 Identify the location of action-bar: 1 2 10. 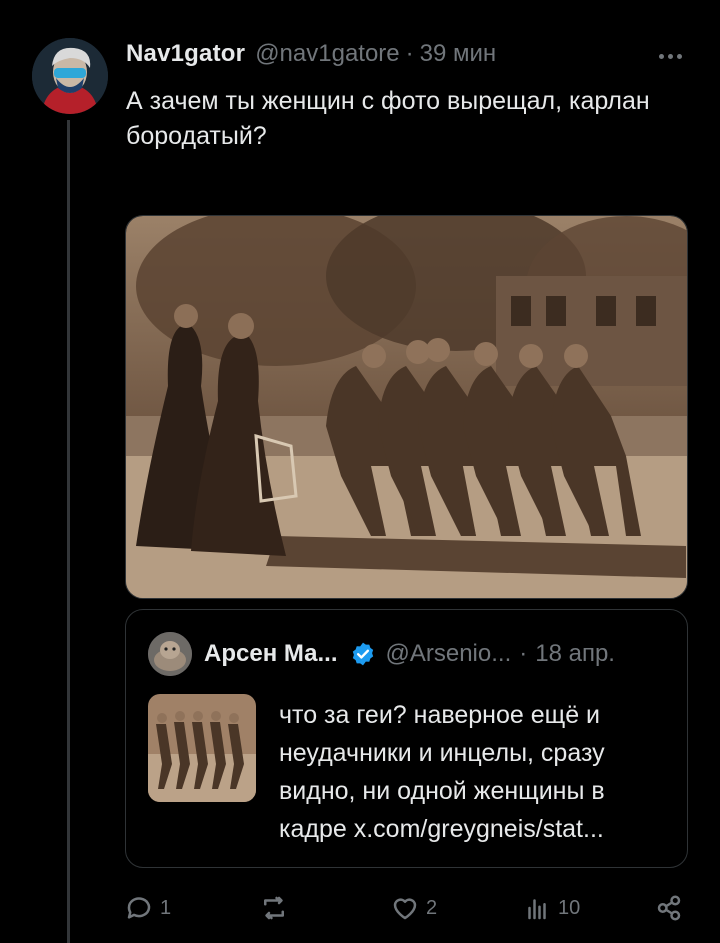
(409, 911).